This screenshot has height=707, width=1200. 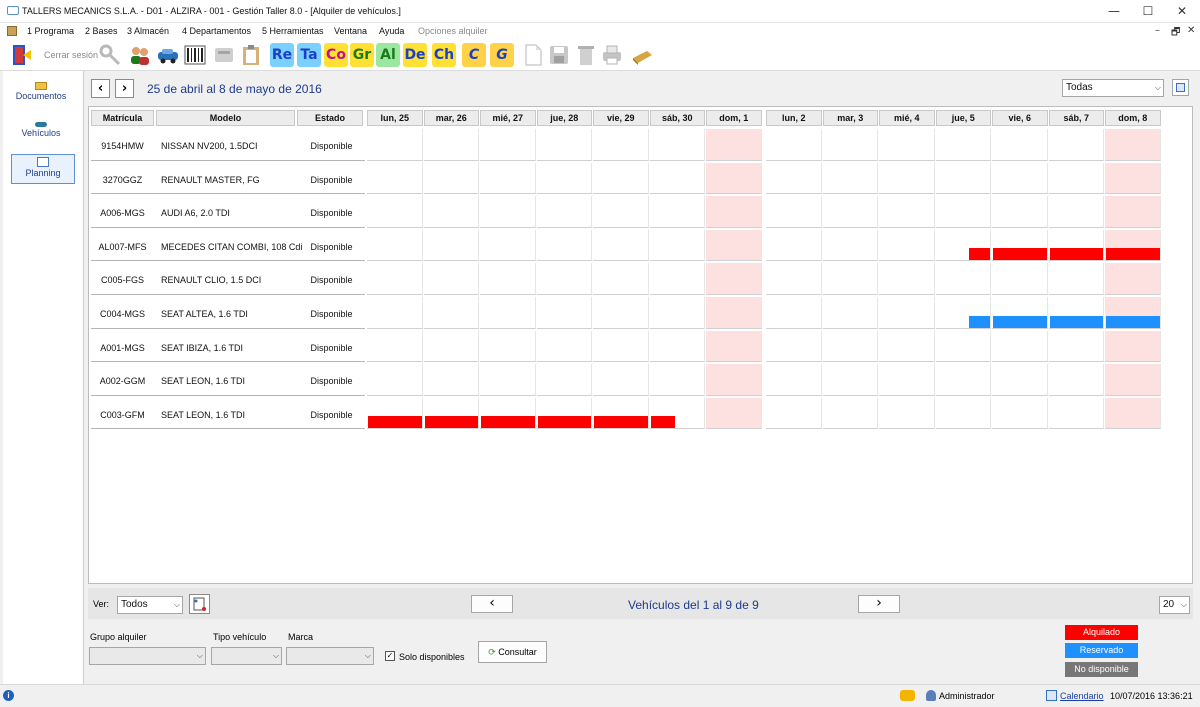 I want to click on day-header: jue, 5, so click(x=963, y=118).